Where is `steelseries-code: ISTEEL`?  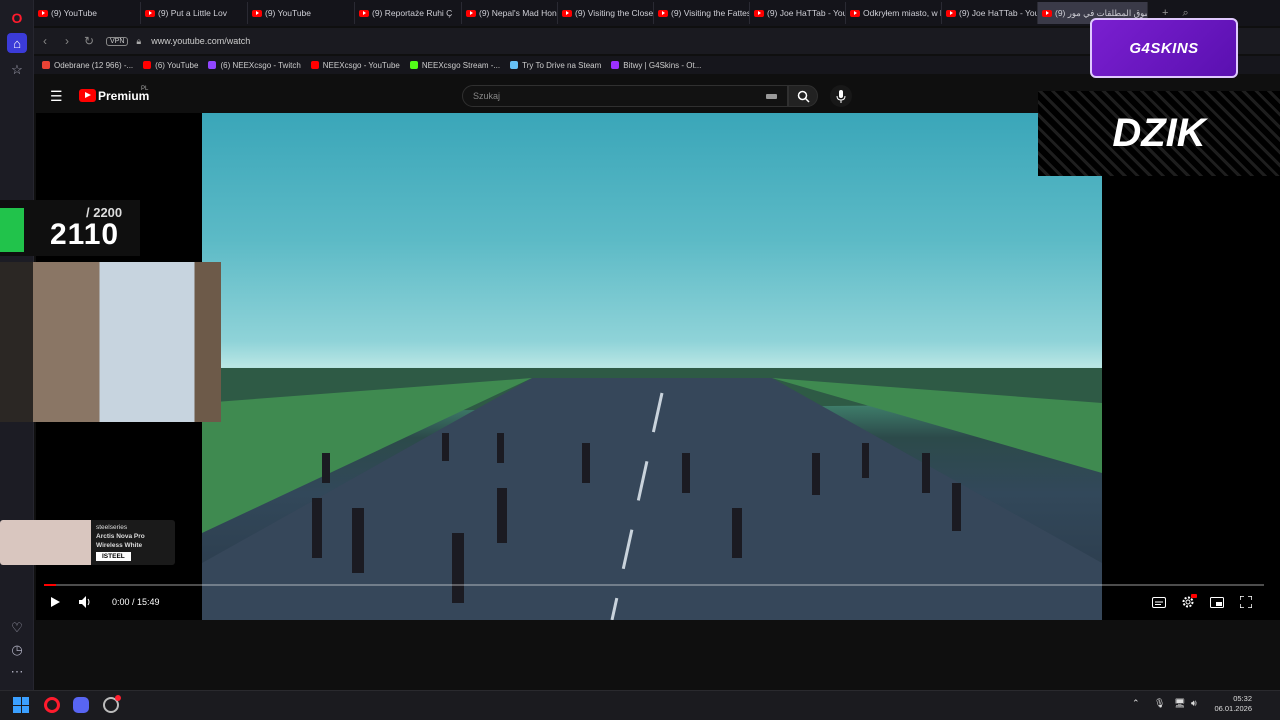 steelseries-code: ISTEEL is located at coordinates (113, 556).